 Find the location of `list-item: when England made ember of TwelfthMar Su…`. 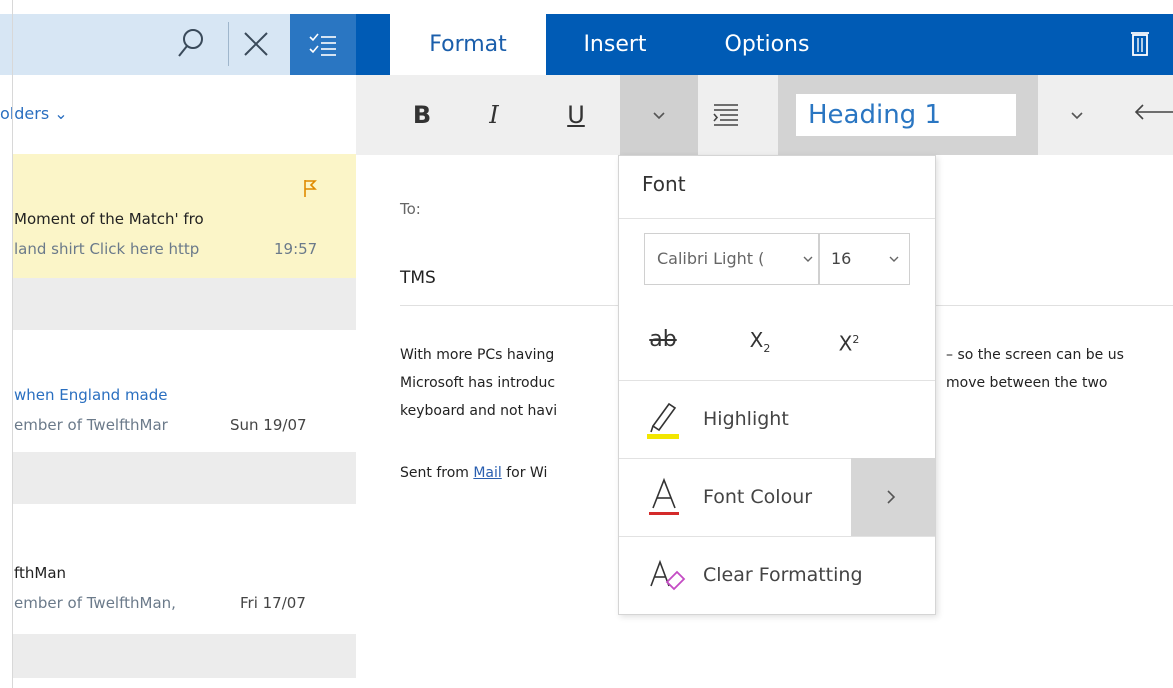

list-item: when England made ember of TwelfthMar Su… is located at coordinates (184, 391).